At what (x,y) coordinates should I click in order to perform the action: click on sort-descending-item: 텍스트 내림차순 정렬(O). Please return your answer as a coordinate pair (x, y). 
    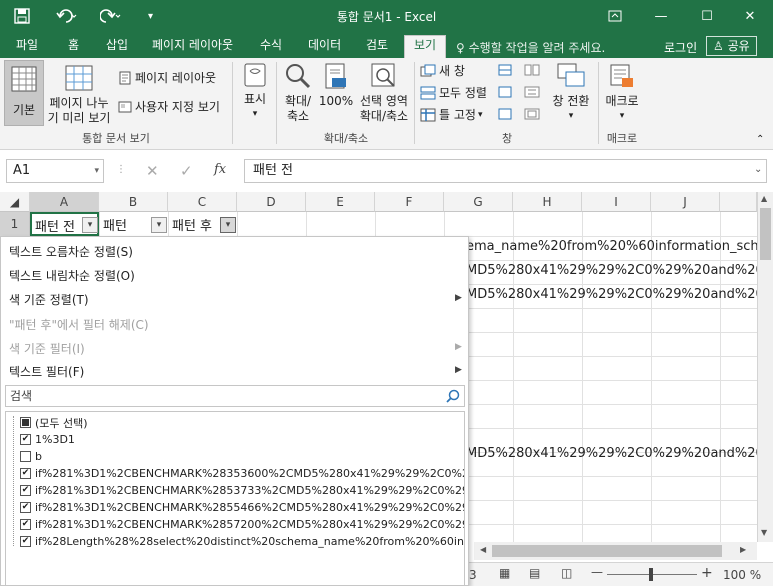
    Looking at the image, I should click on (72, 275).